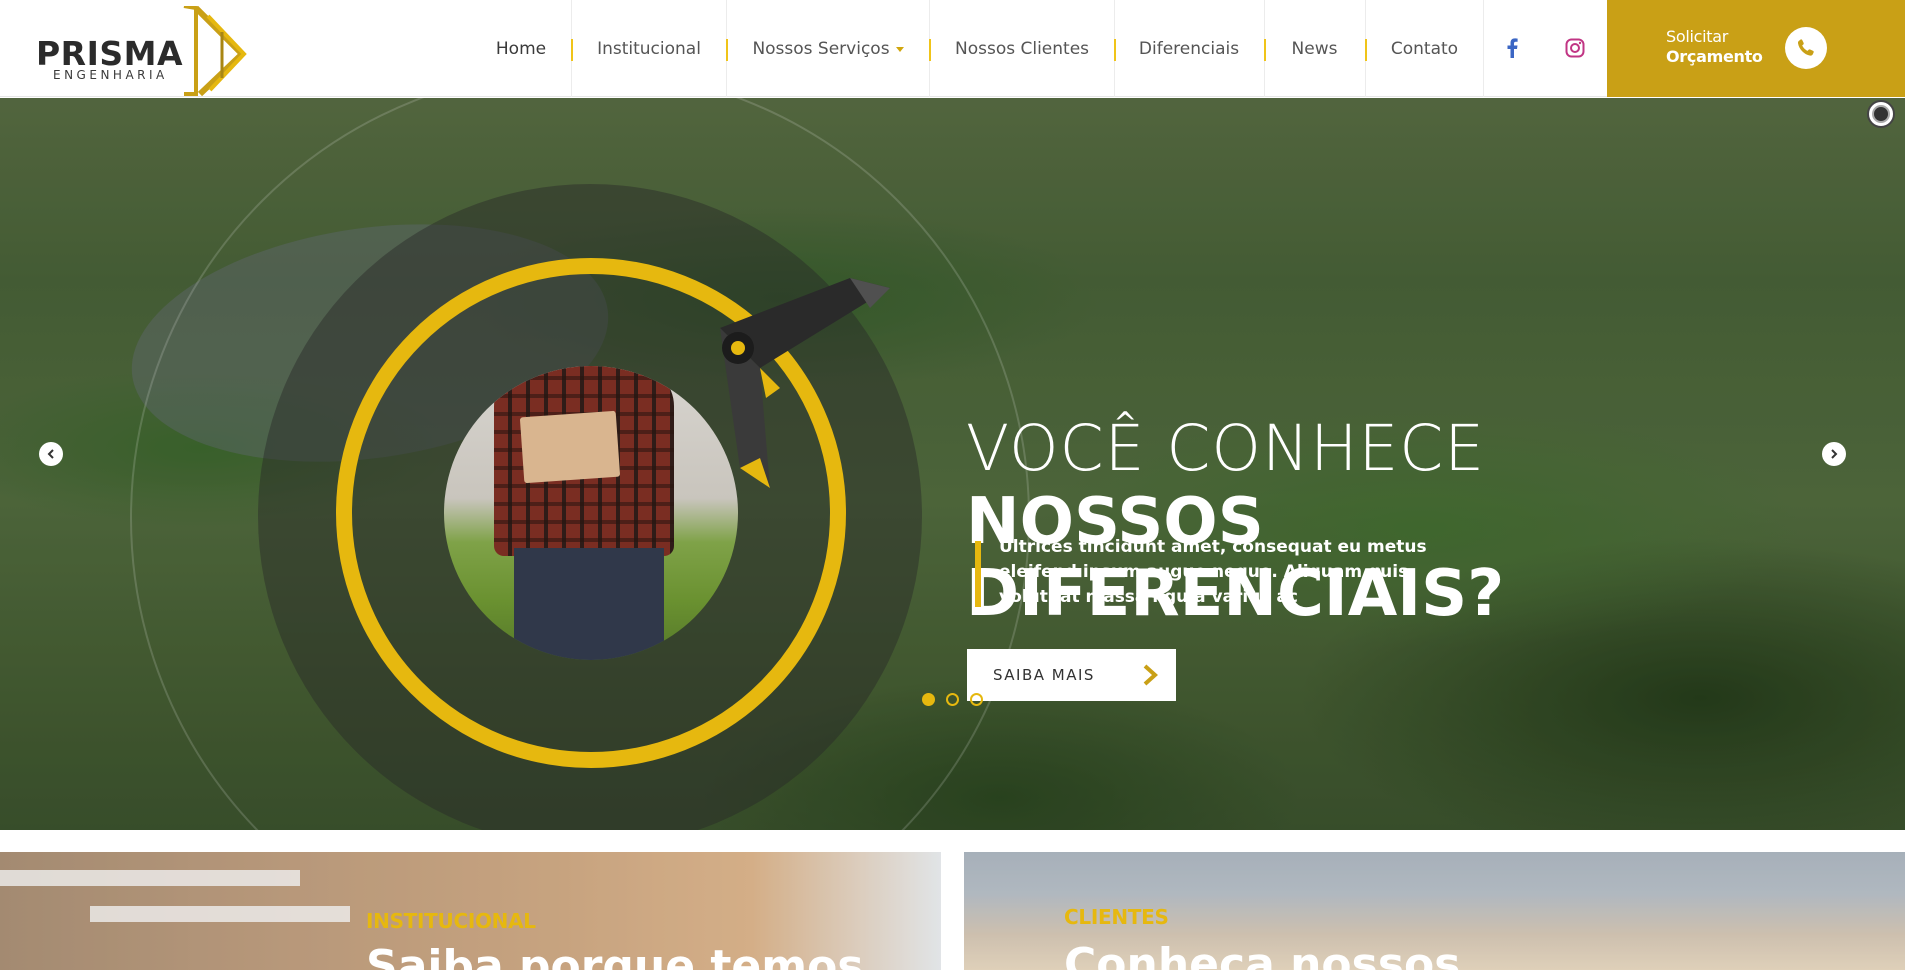  What do you see at coordinates (110, 75) in the screenshot?
I see `logo-tagline: ENGENHARIA` at bounding box center [110, 75].